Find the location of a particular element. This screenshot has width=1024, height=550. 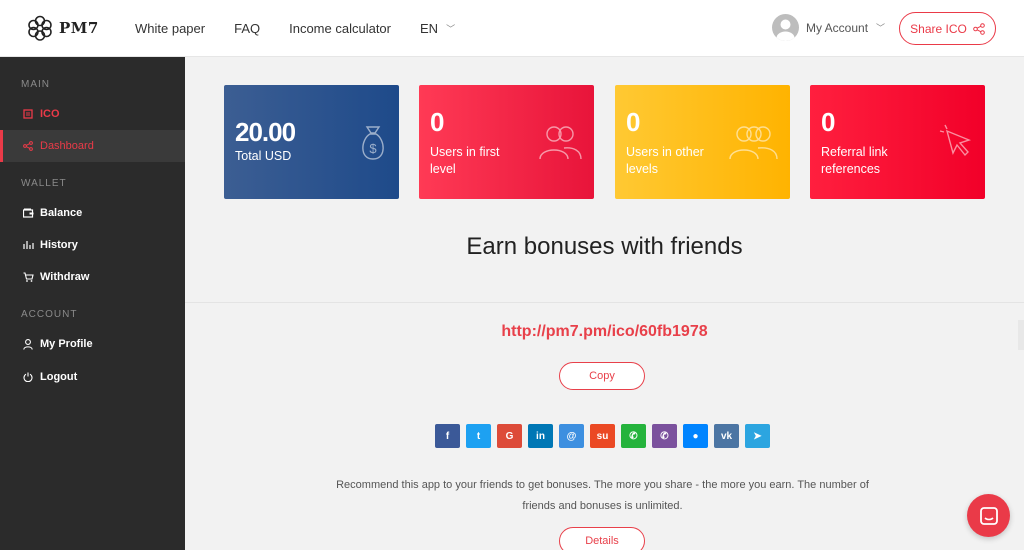

stumbleupon-share-button: su is located at coordinates (602, 436).